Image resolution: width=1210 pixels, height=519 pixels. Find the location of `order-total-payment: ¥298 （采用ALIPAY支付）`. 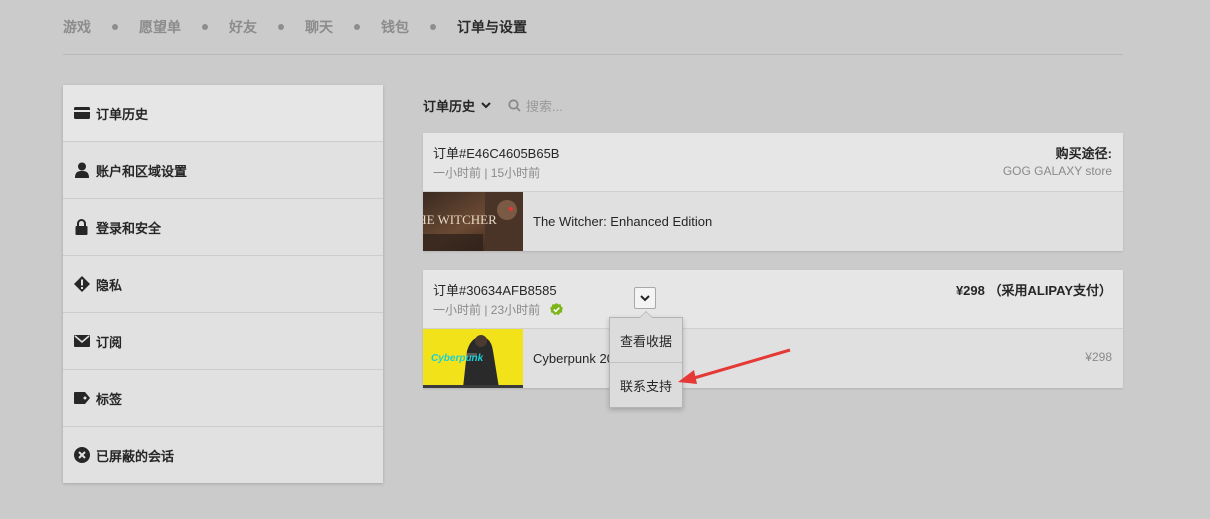

order-total-payment: ¥298 （采用ALIPAY支付） is located at coordinates (1033, 290).